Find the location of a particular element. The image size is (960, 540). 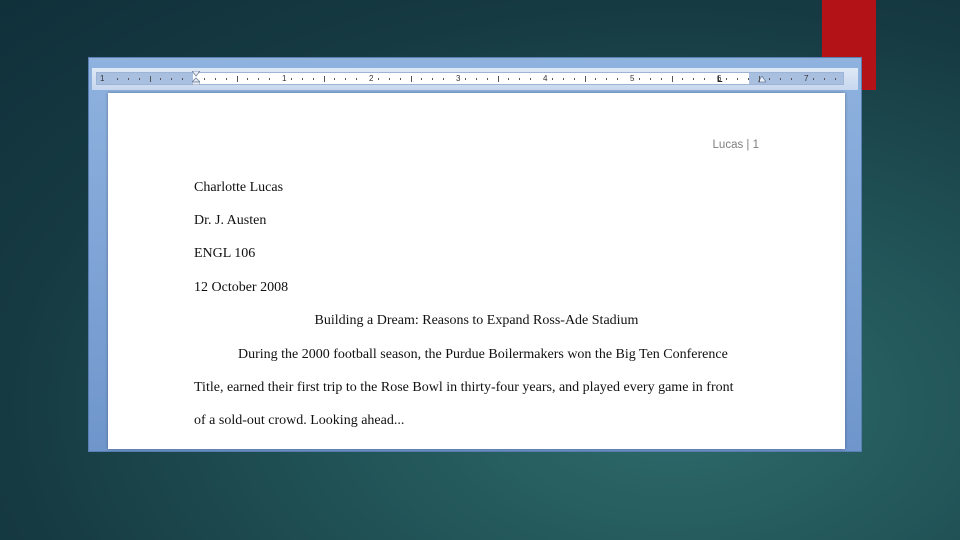

ruler-number: 5 is located at coordinates (632, 78).